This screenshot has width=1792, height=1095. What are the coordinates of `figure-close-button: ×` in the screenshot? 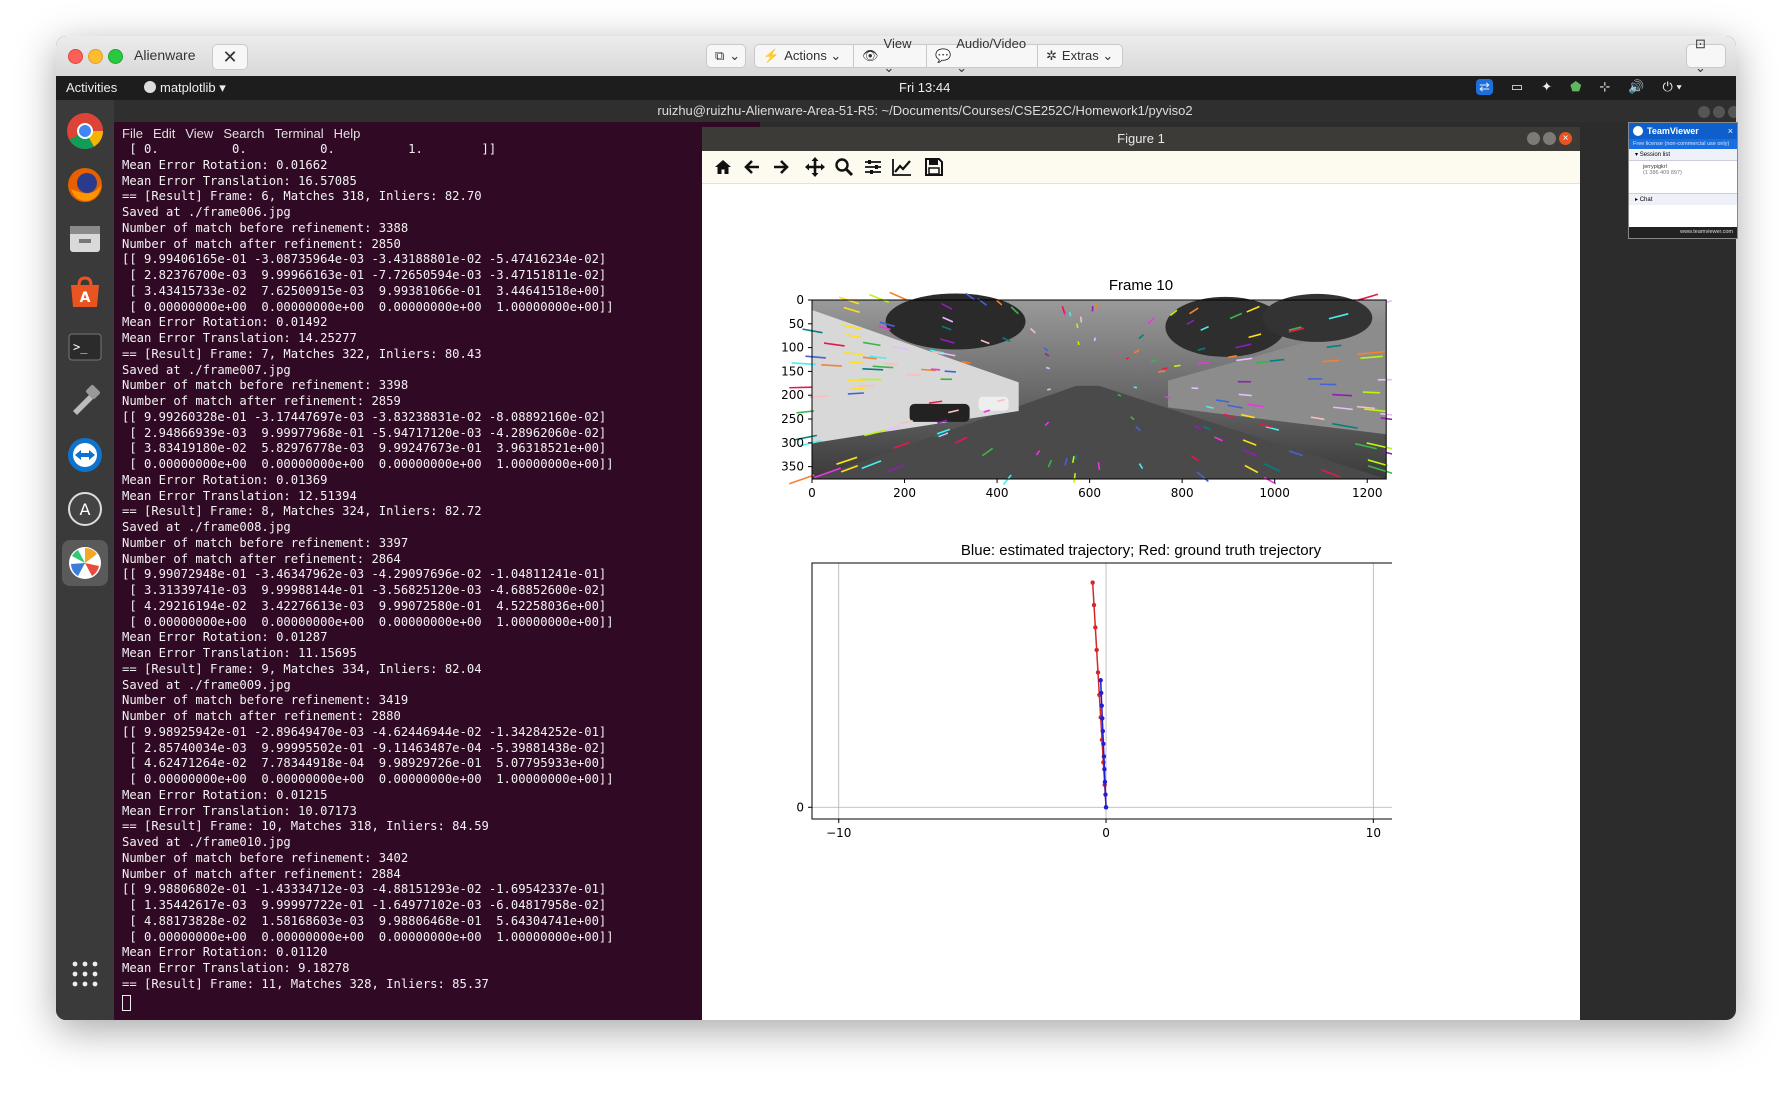 It's located at (1565, 138).